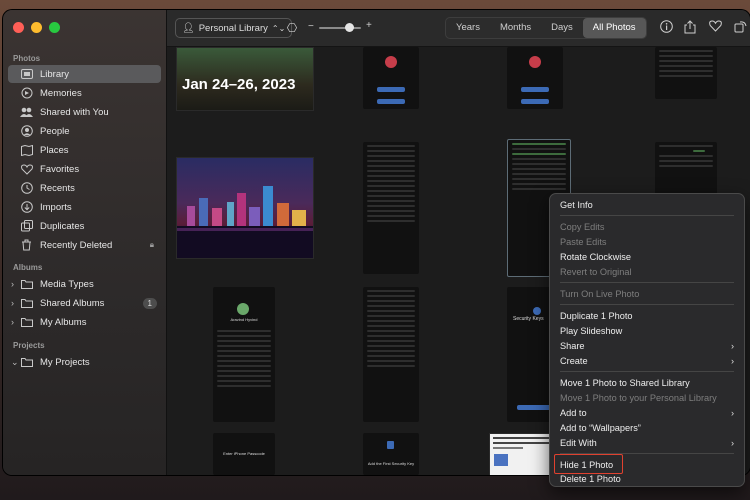 The image size is (750, 500). Describe the element at coordinates (18, 27) in the screenshot. I see `close-button` at that location.